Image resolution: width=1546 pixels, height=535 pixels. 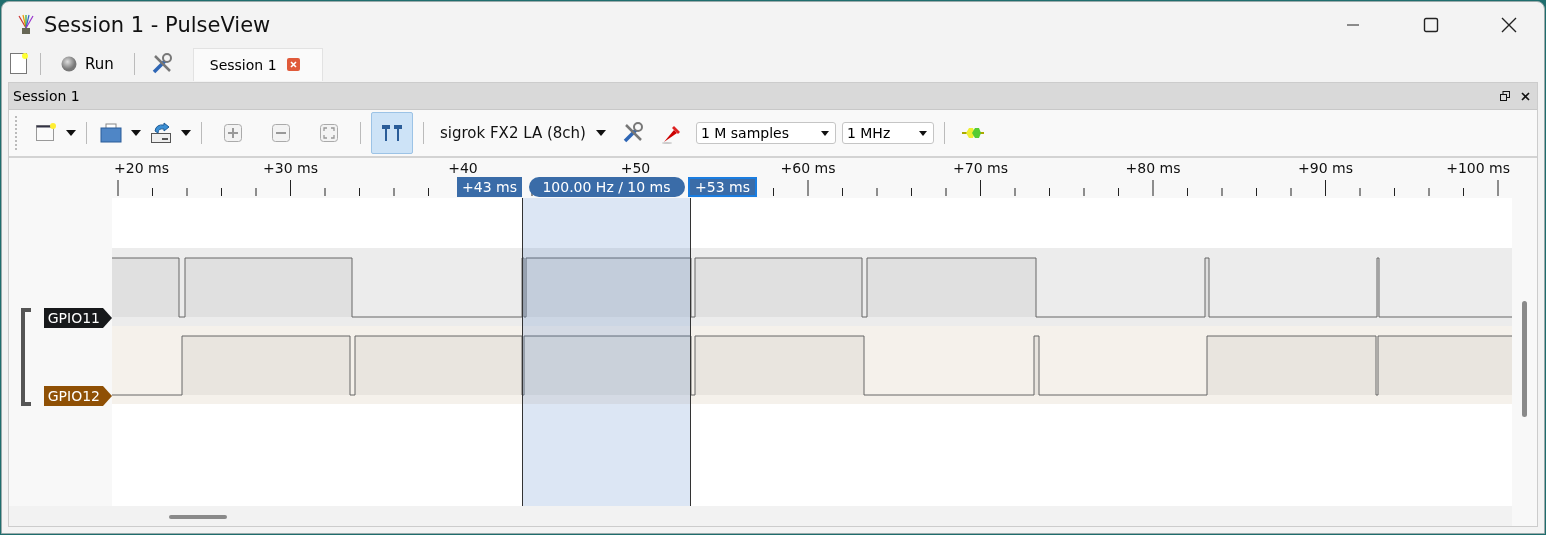 What do you see at coordinates (69, 64) in the screenshot?
I see `circle-icon` at bounding box center [69, 64].